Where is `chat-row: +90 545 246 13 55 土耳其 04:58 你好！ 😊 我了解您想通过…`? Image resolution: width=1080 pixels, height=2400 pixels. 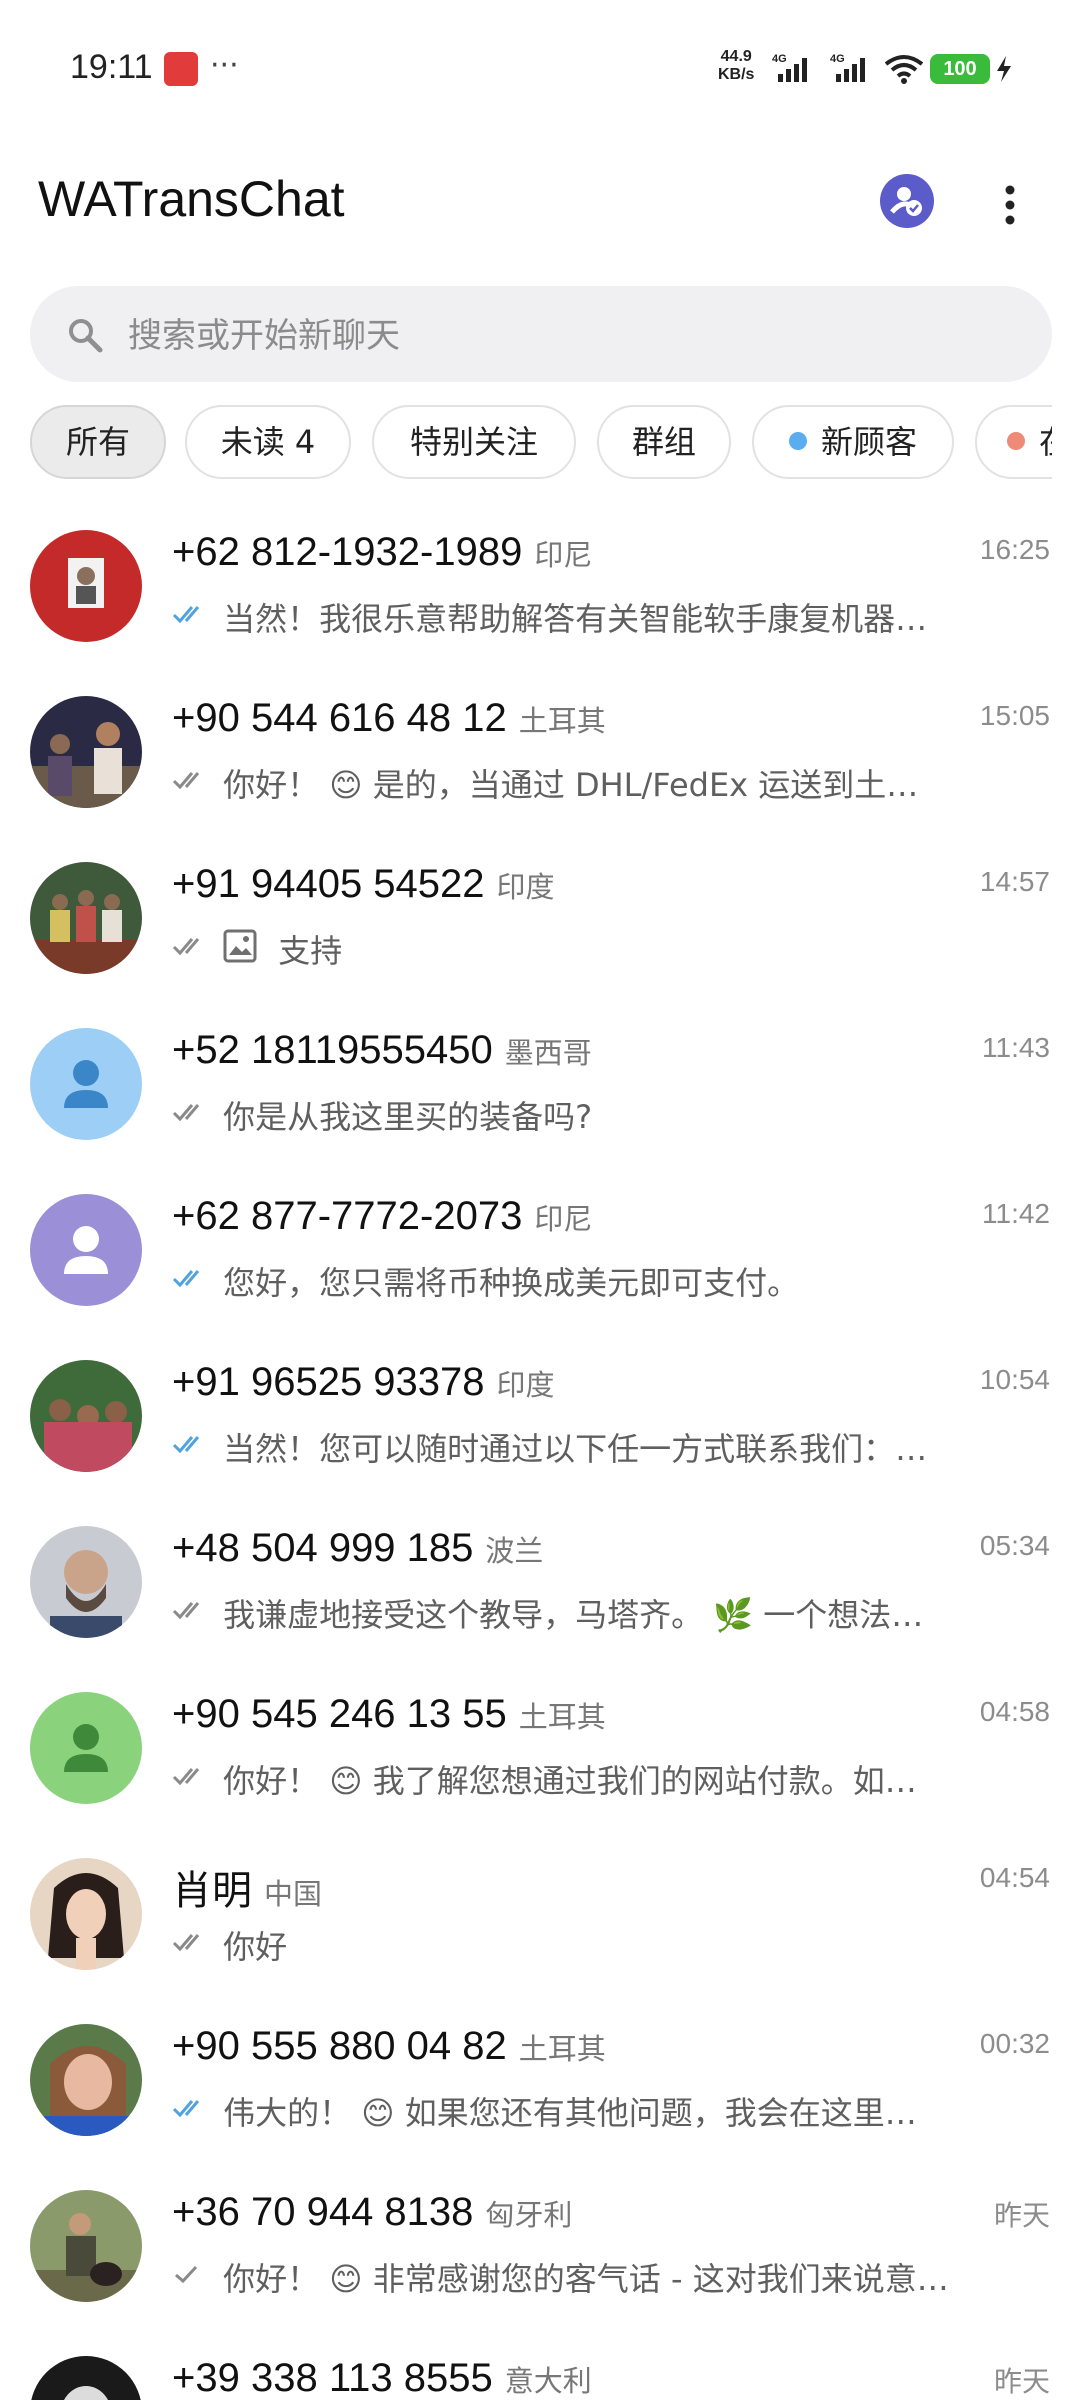
chat-row: +90 545 246 13 55 土耳其 04:58 你好！ 😊 我了解您想通过… is located at coordinates (540, 1745).